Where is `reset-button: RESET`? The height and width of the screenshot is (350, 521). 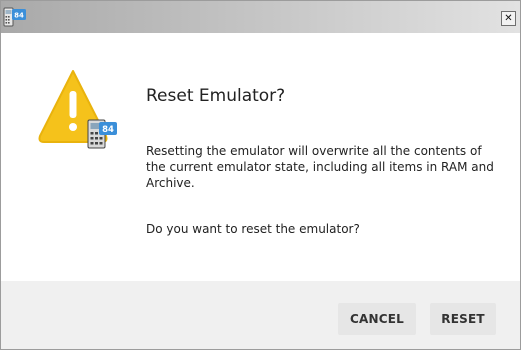
reset-button: RESET is located at coordinates (463, 319).